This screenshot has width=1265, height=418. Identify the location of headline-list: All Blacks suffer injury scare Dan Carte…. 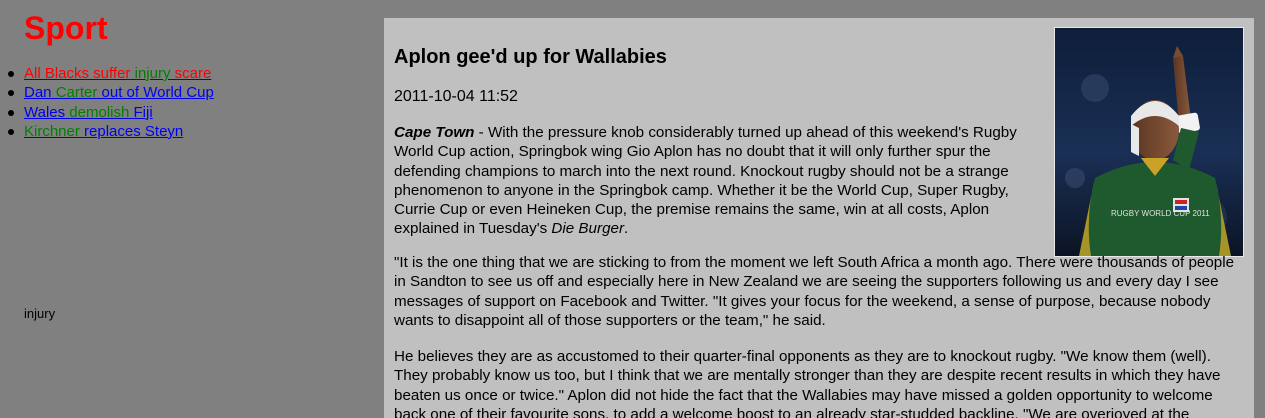
(111, 102).